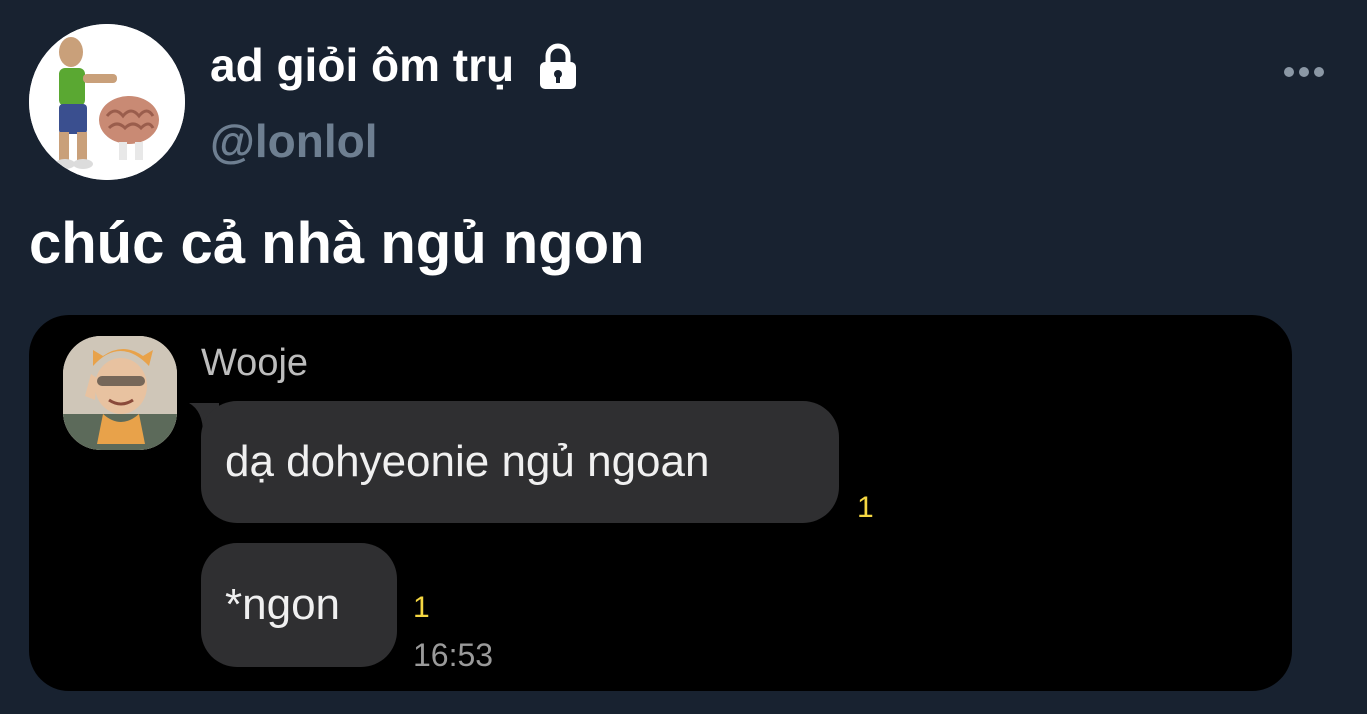 This screenshot has width=1367, height=714. Describe the element at coordinates (1304, 72) in the screenshot. I see `more-horizontal-icon` at that location.